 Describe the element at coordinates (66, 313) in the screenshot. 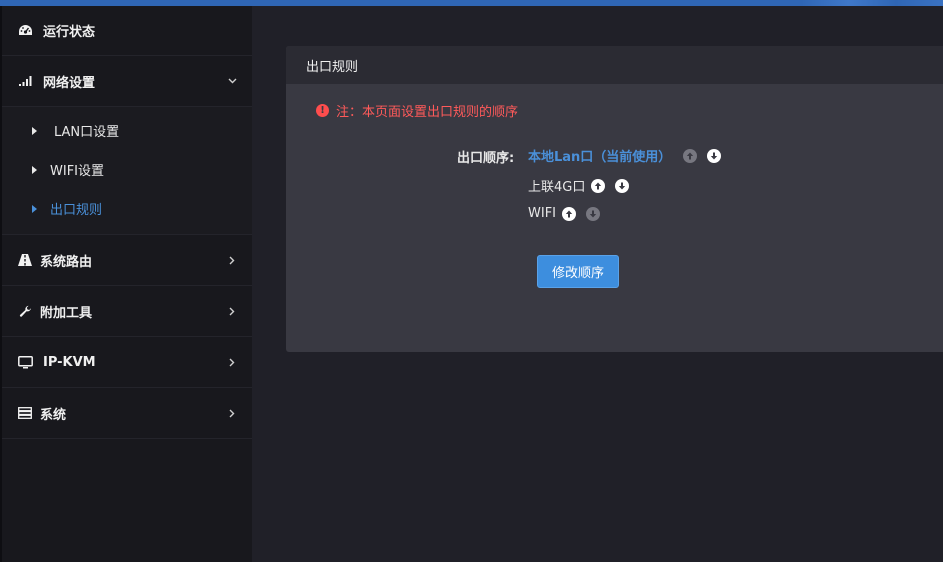

I see `sidebar-item-label: 附加工具` at that location.